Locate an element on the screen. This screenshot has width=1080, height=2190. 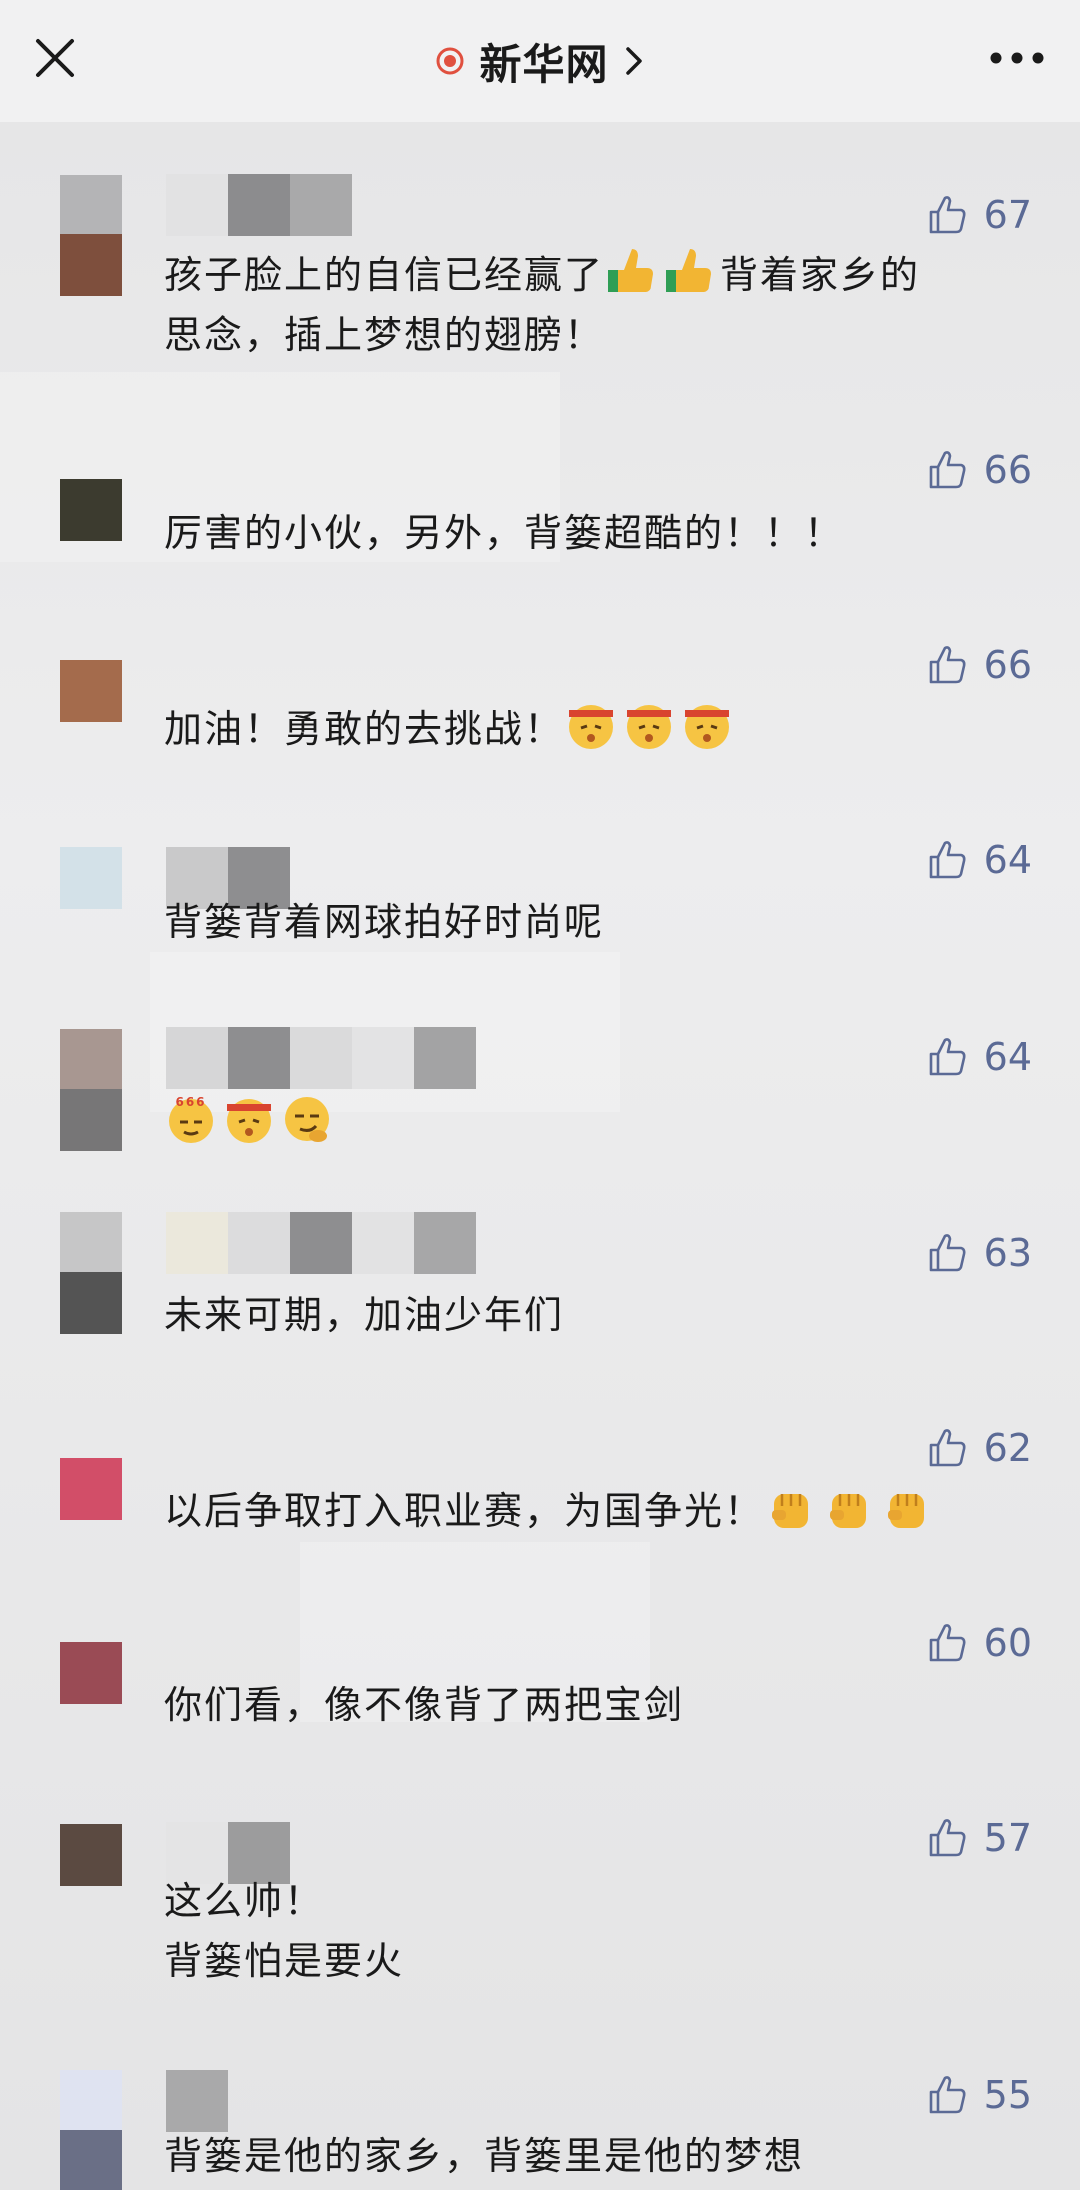
comment-text: 你们看，像不像背了两把宝剑 is located at coordinates (424, 1705).